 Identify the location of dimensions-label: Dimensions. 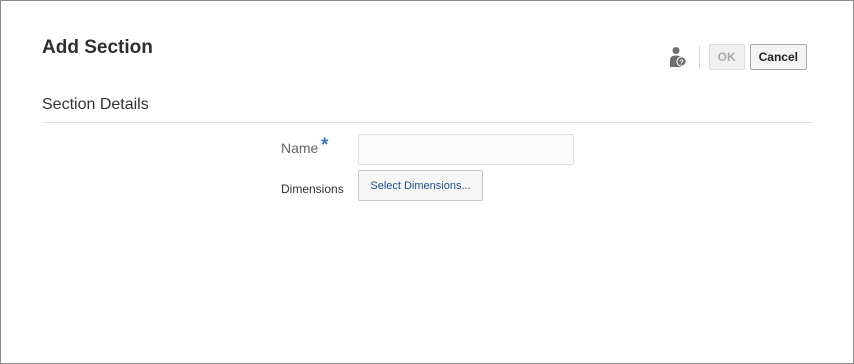
(312, 189).